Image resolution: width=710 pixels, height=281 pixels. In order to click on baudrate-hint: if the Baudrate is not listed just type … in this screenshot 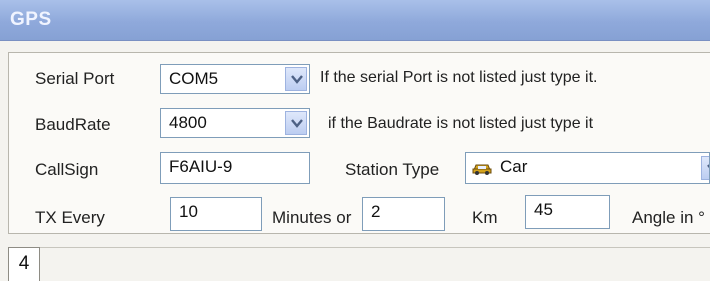, I will do `click(461, 123)`.